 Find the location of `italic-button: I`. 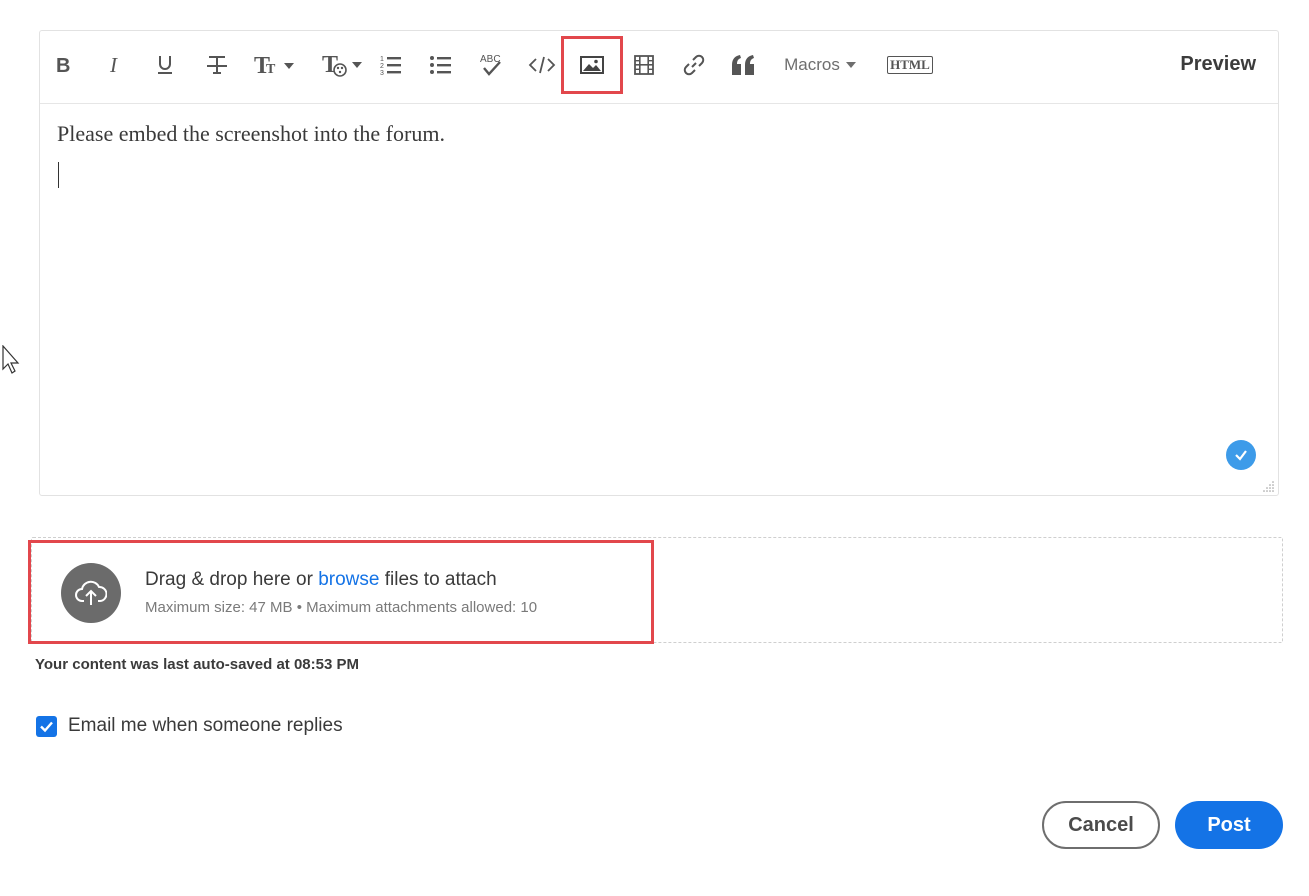

italic-button: I is located at coordinates (115, 65).